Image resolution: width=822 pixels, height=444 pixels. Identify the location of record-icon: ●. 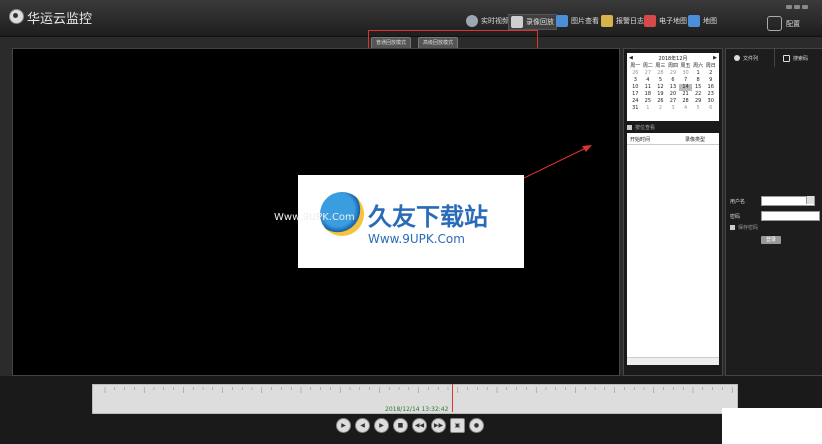
(476, 425).